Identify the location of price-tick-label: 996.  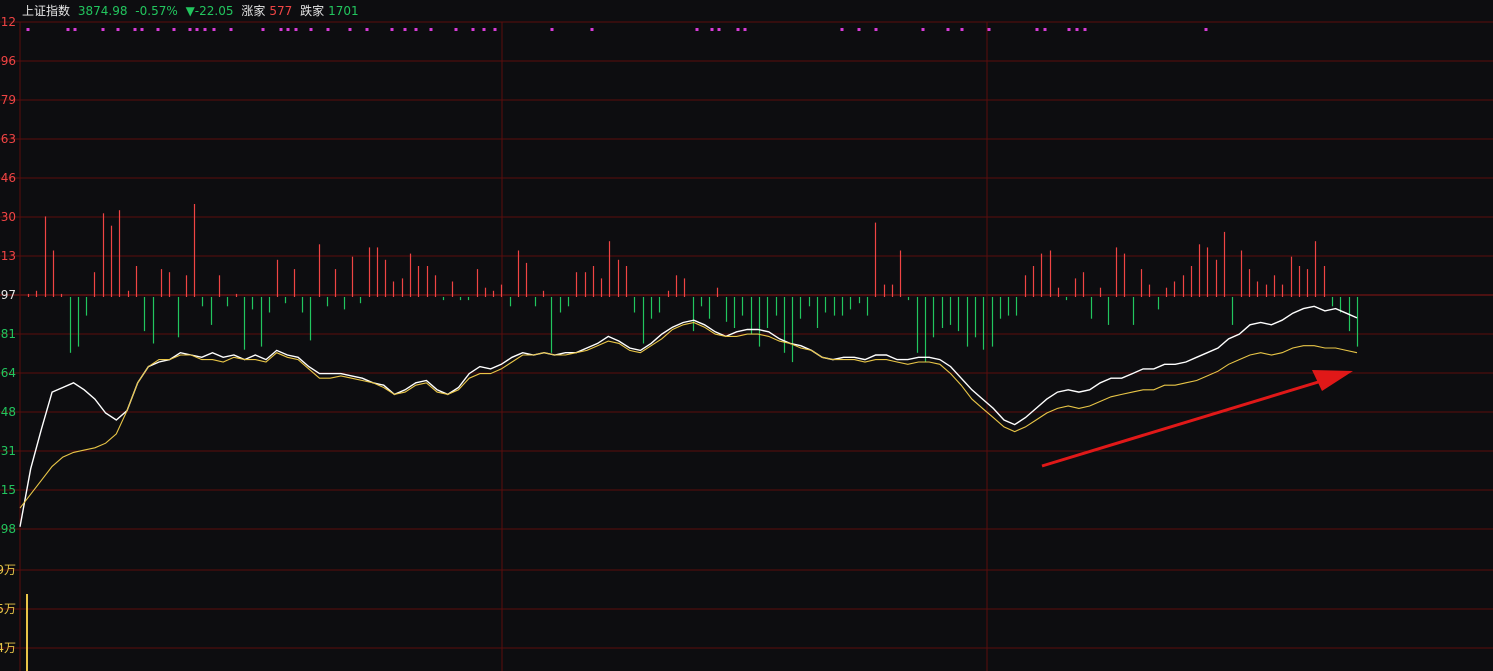
(8, 61).